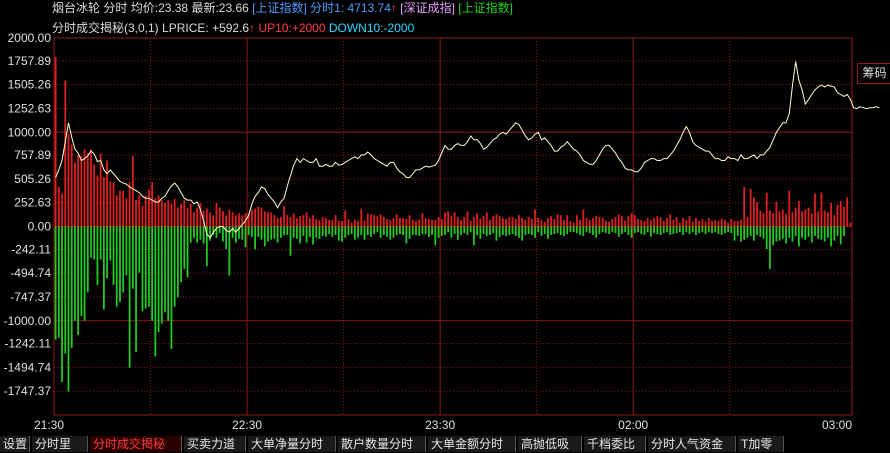 This screenshot has height=453, width=890. Describe the element at coordinates (550, 444) in the screenshot. I see `tab-7: 高抛低吸` at that location.